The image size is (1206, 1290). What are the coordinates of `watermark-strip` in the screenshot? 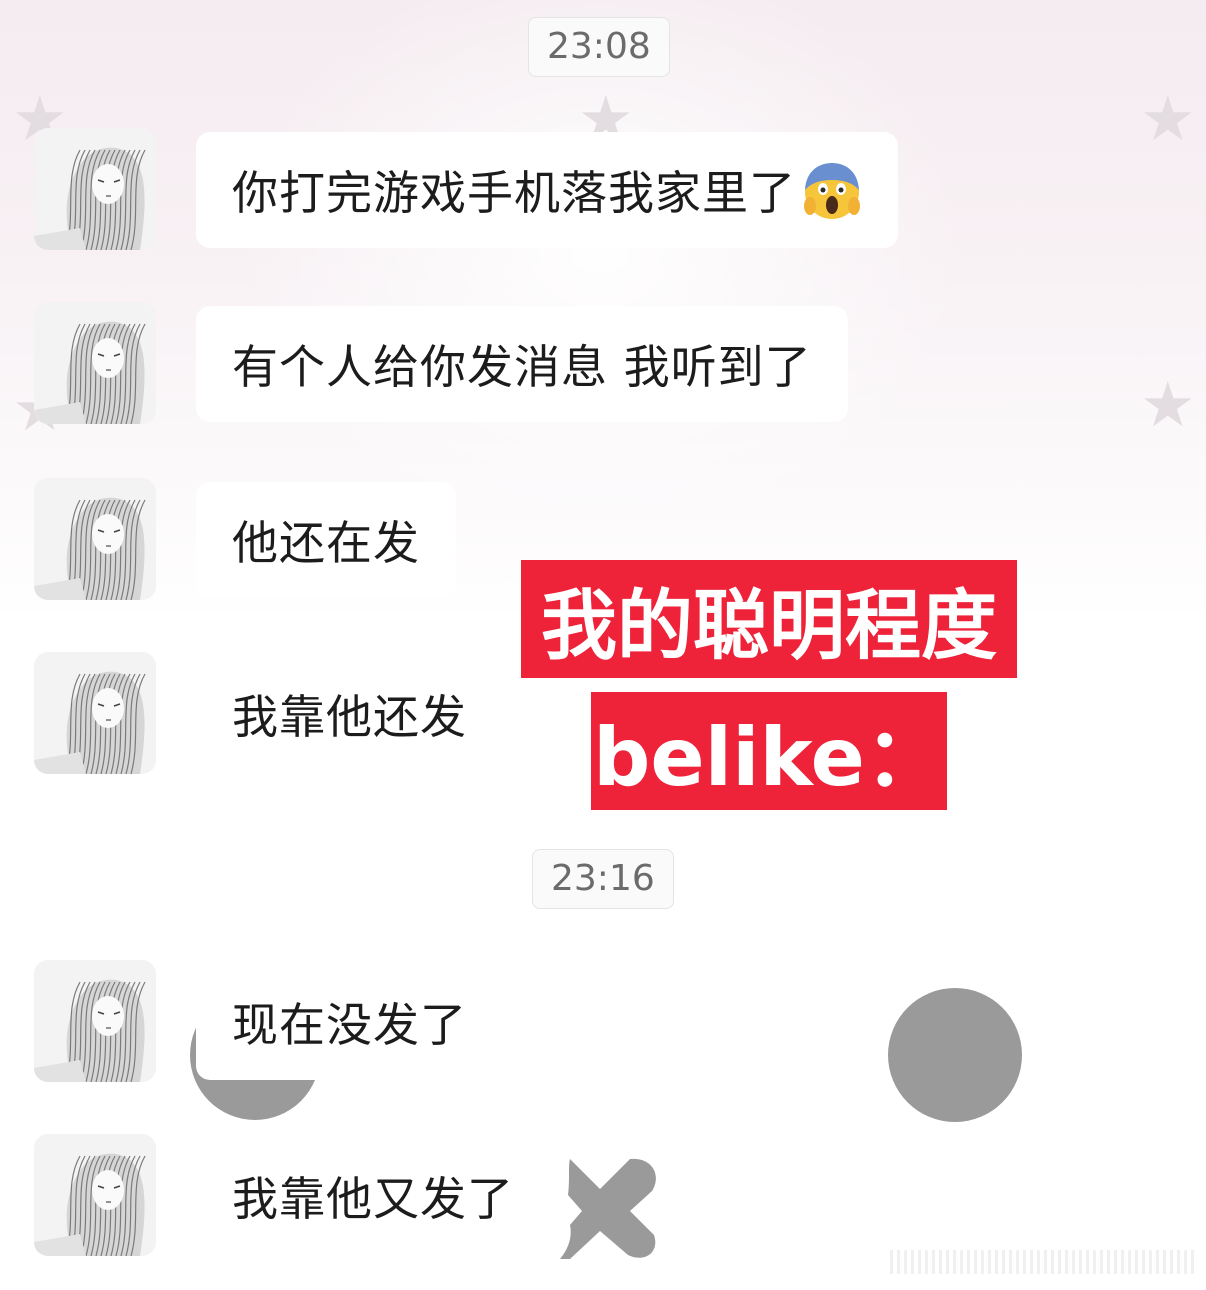 It's located at (1042, 1262).